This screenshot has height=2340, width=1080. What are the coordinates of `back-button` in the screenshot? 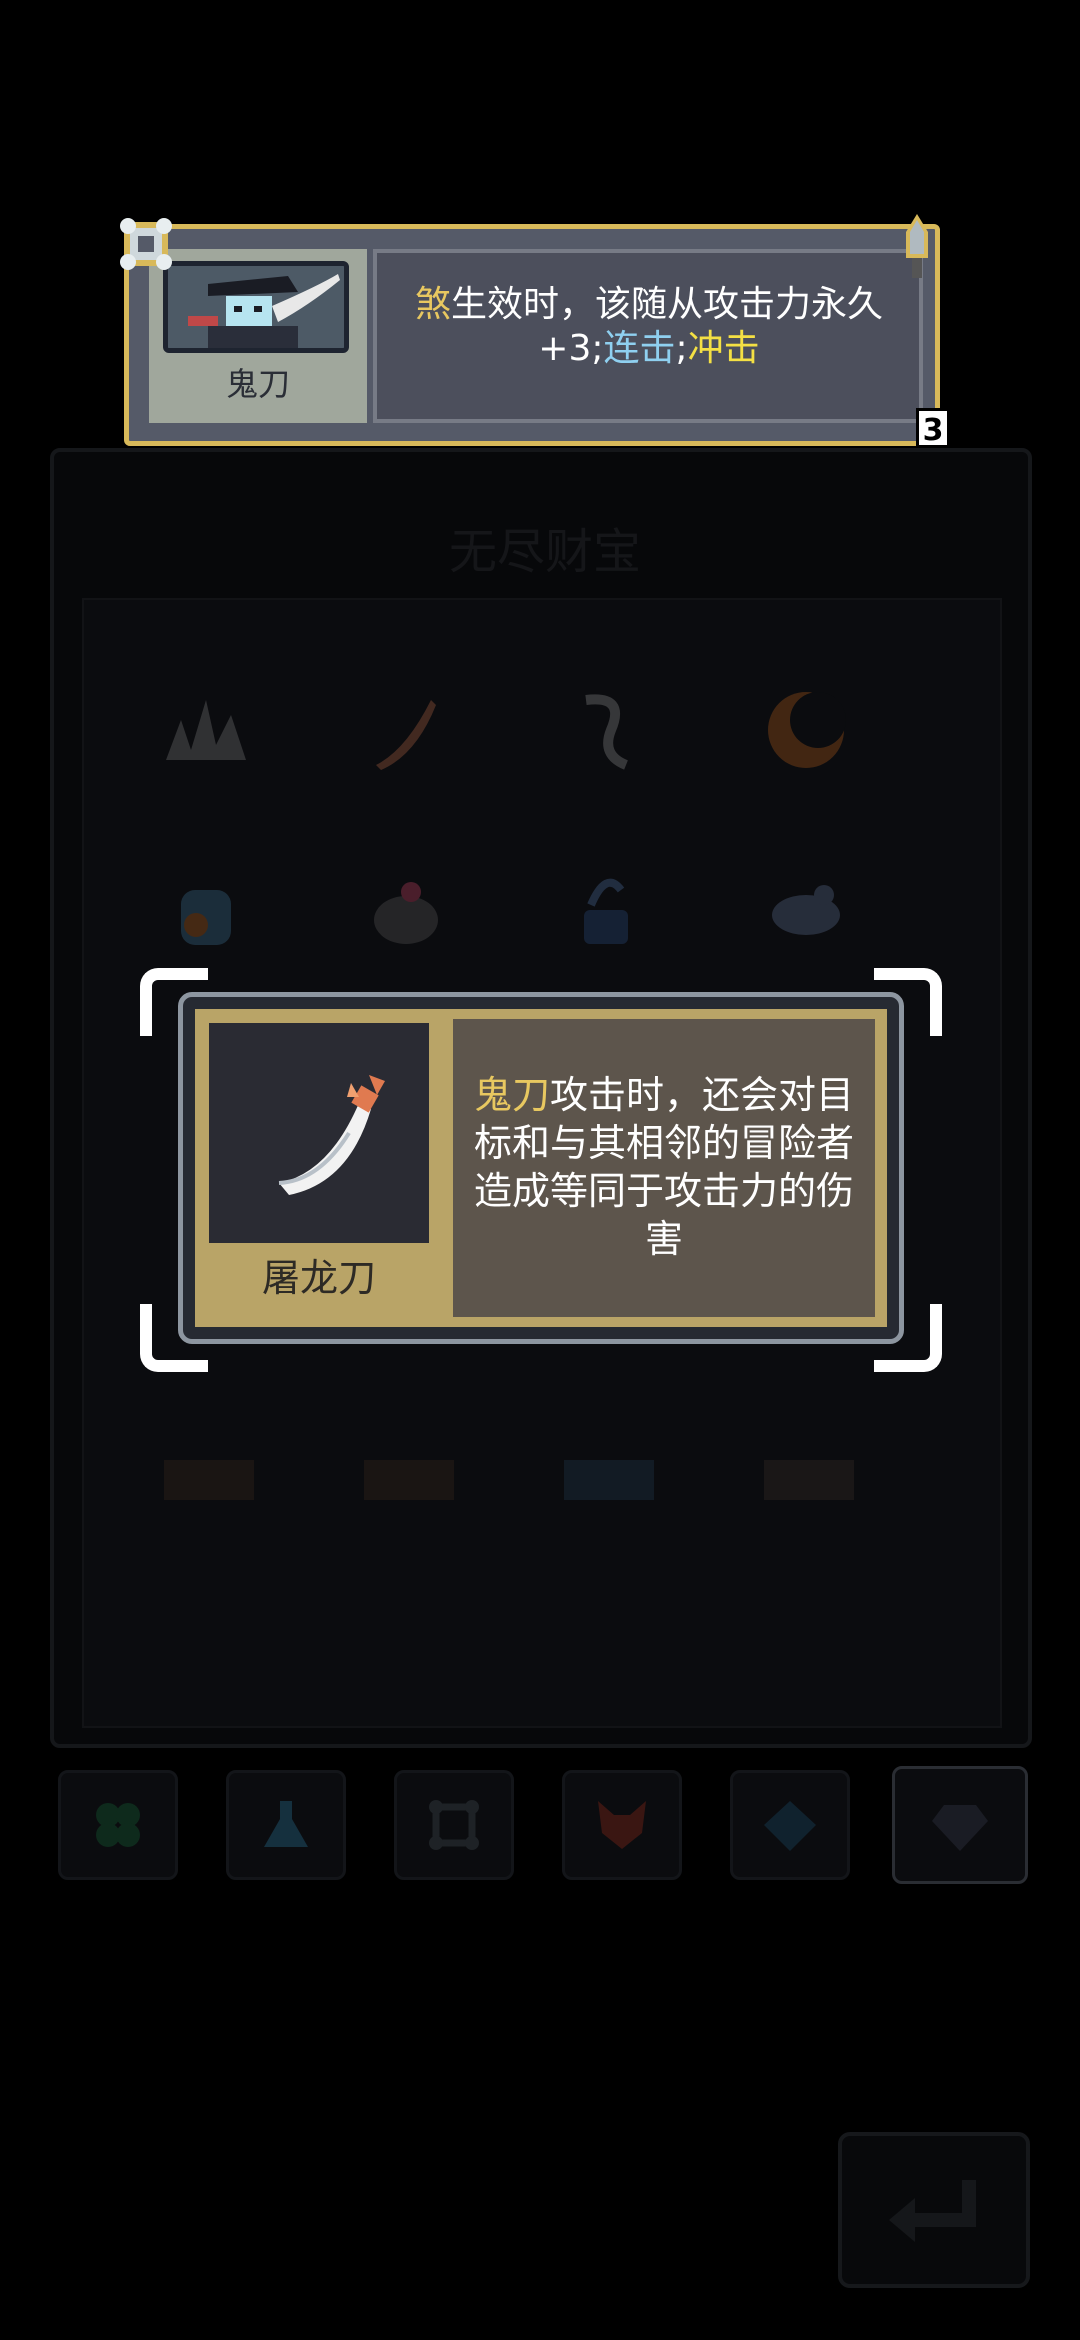 It's located at (934, 2210).